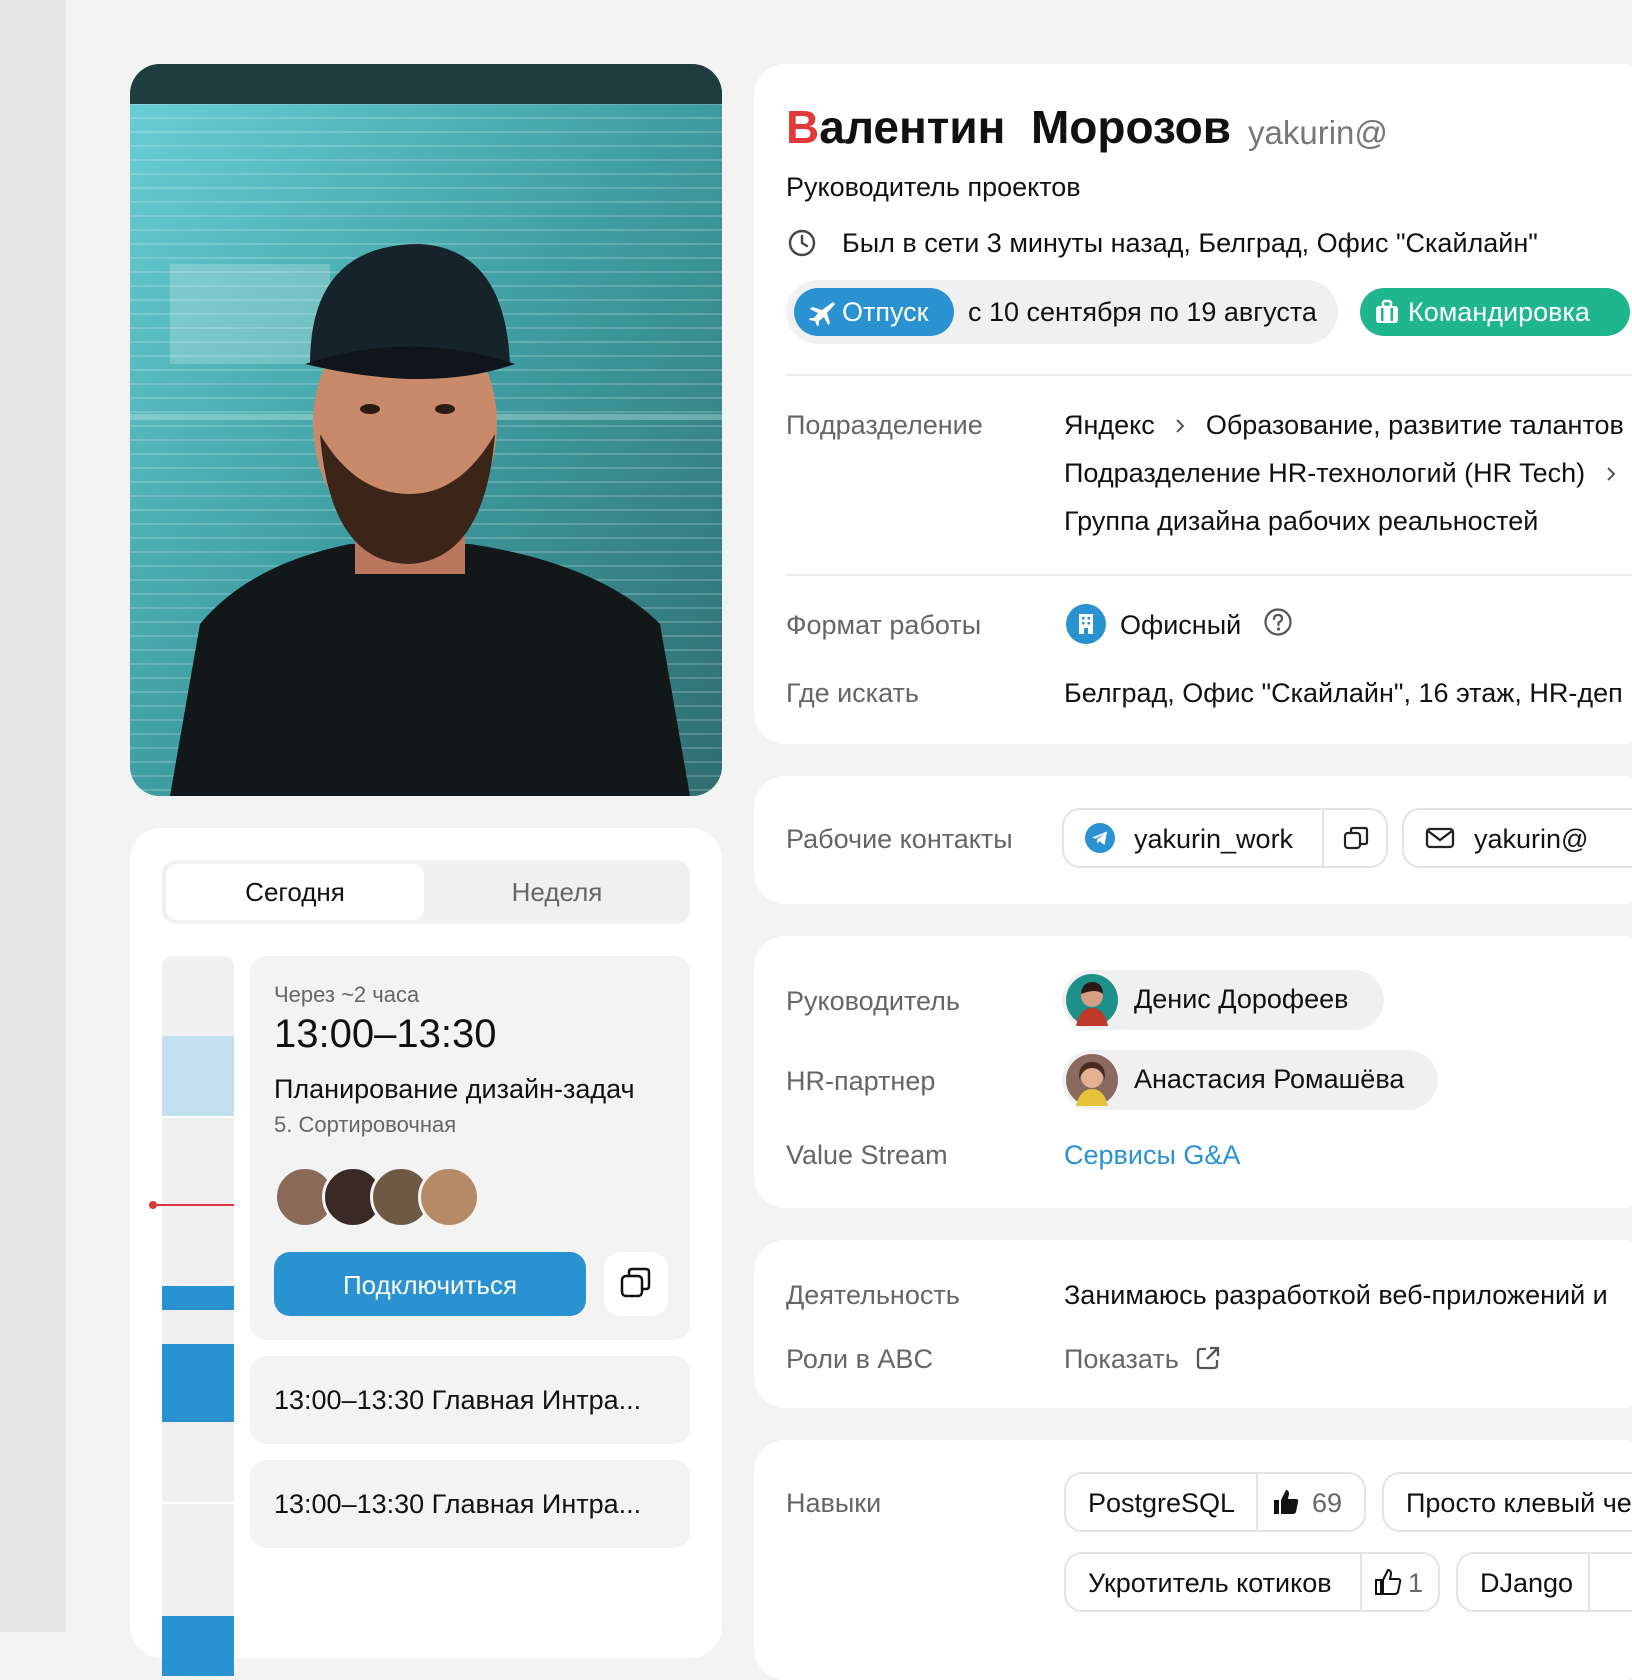 Image resolution: width=1632 pixels, height=1680 pixels. I want to click on skill-name: DJango, so click(1527, 1583).